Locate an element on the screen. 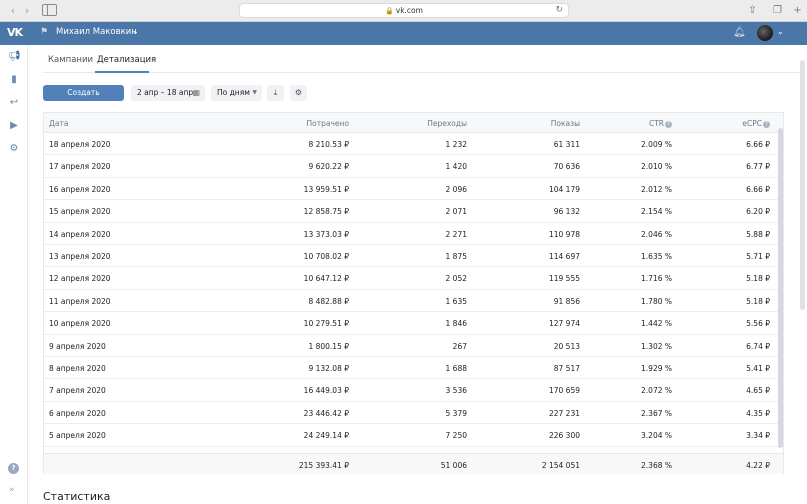 Image resolution: width=807 pixels, height=504 pixels. sidebar-toggle-icon is located at coordinates (49, 10).